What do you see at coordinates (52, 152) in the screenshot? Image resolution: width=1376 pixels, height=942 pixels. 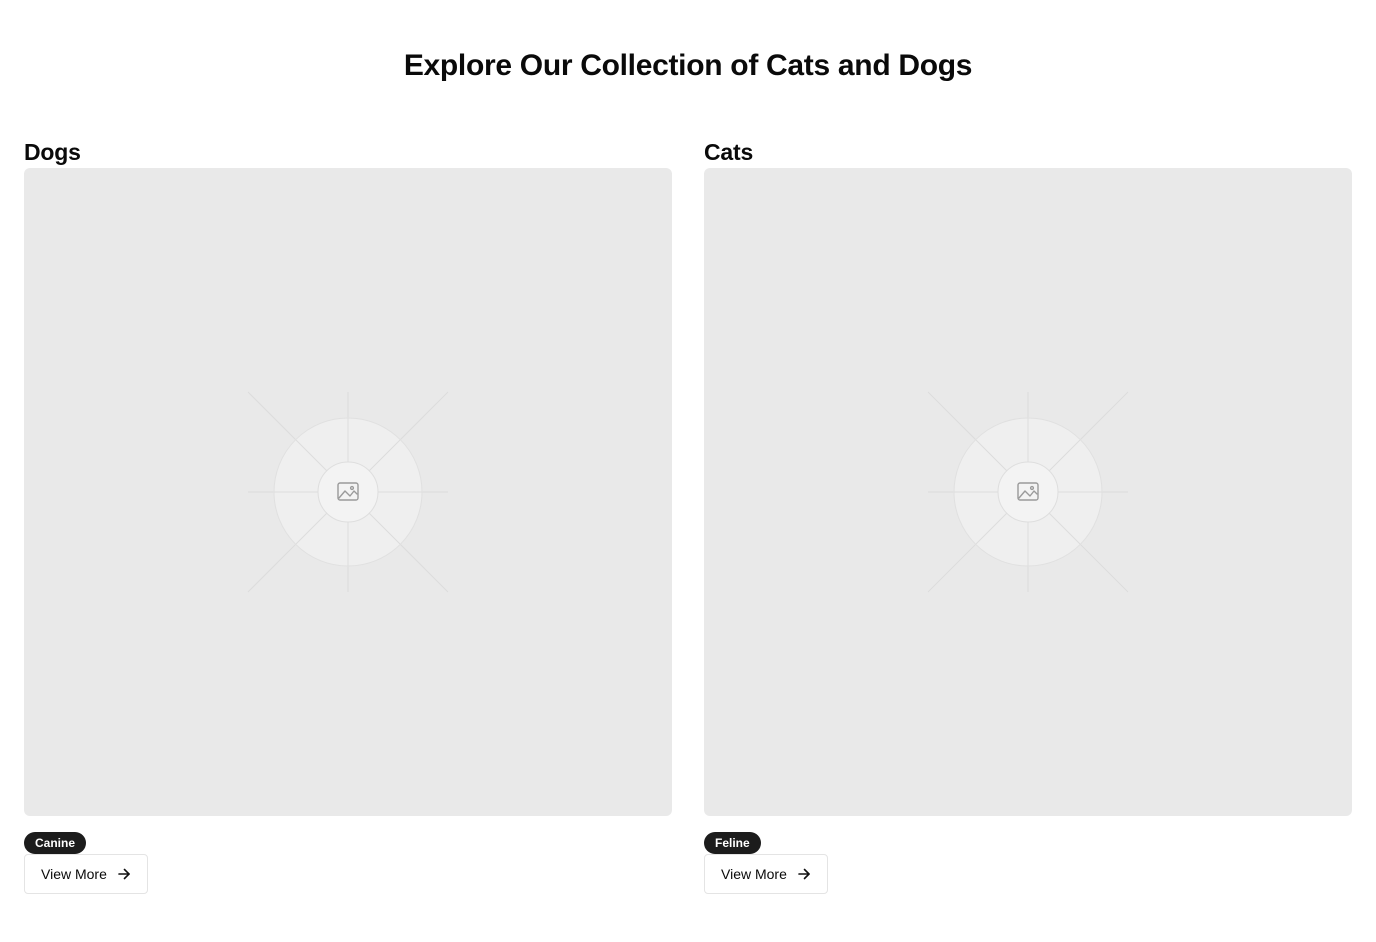 I see `section-title: Dogs` at bounding box center [52, 152].